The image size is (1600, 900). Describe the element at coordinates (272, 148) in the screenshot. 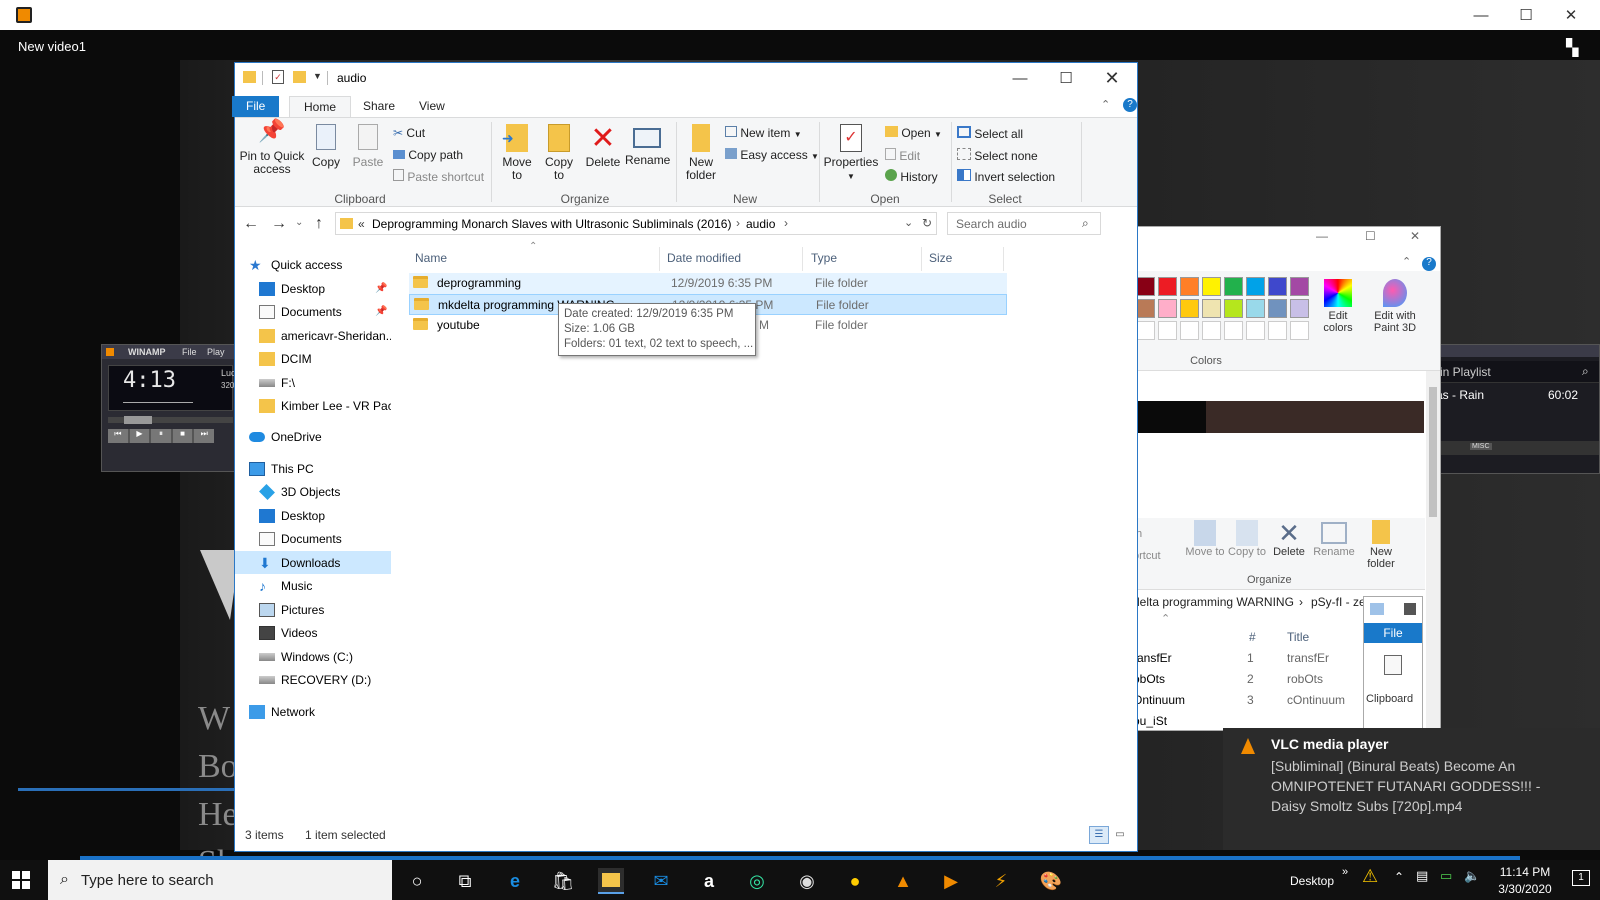

I see `pin-quick-access-button: 📌 Pin to Quick access` at that location.